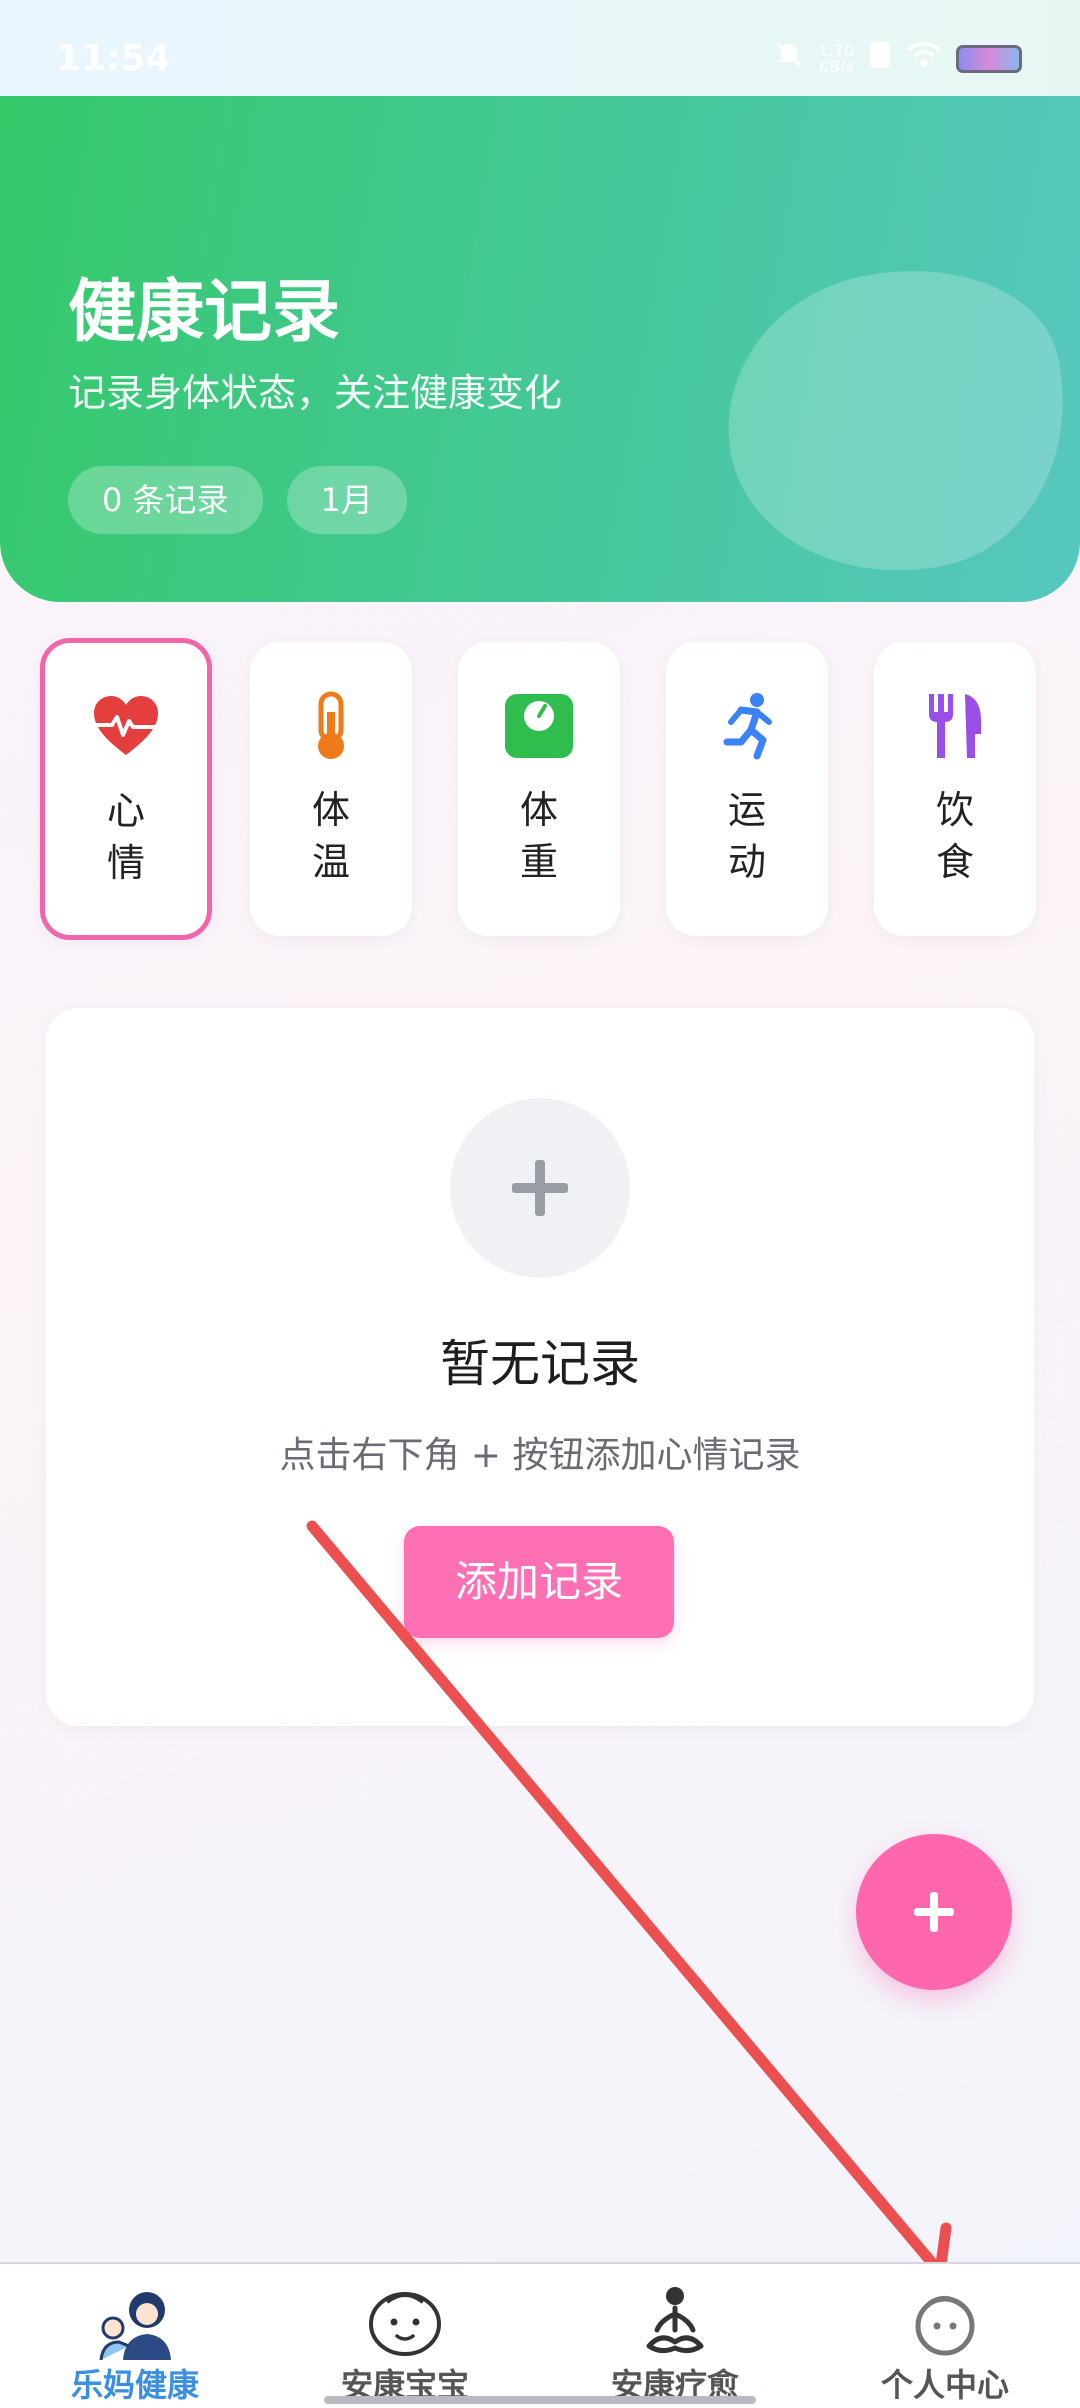 The height and width of the screenshot is (2408, 1080). I want to click on tab-label: 运动, so click(746, 836).